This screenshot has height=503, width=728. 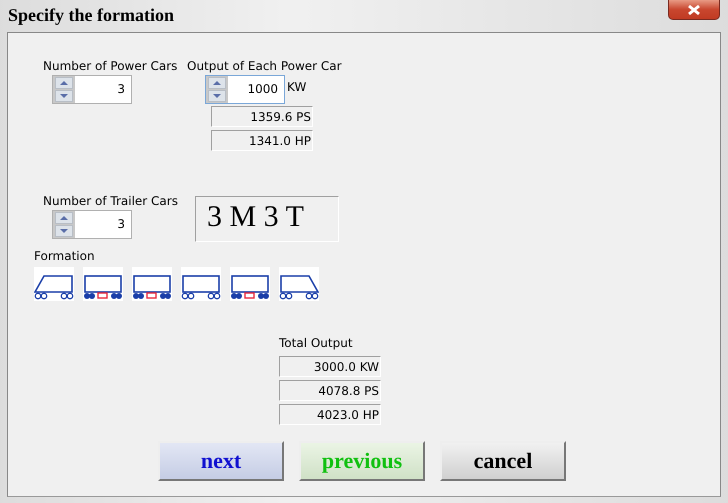 I want to click on cancel-button: cancel, so click(x=503, y=461).